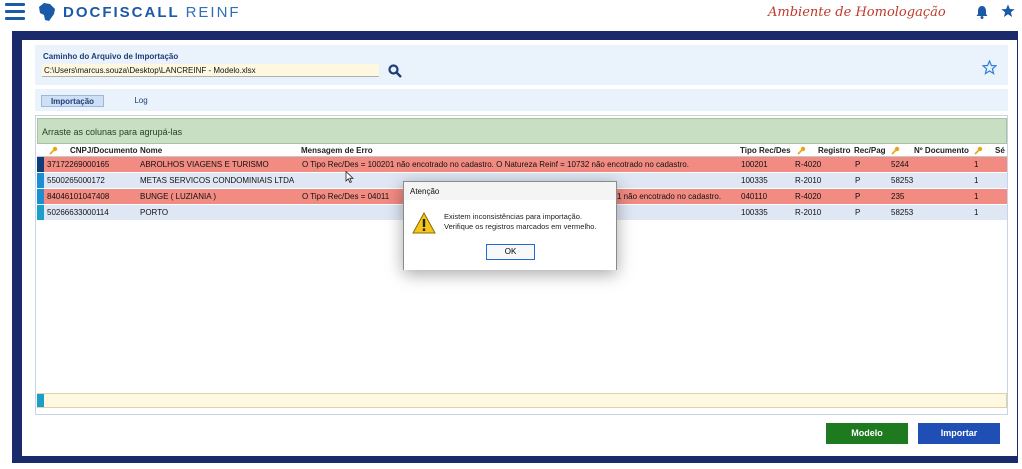  What do you see at coordinates (76, 180) in the screenshot?
I see `cell-cnpj: 5500265000172` at bounding box center [76, 180].